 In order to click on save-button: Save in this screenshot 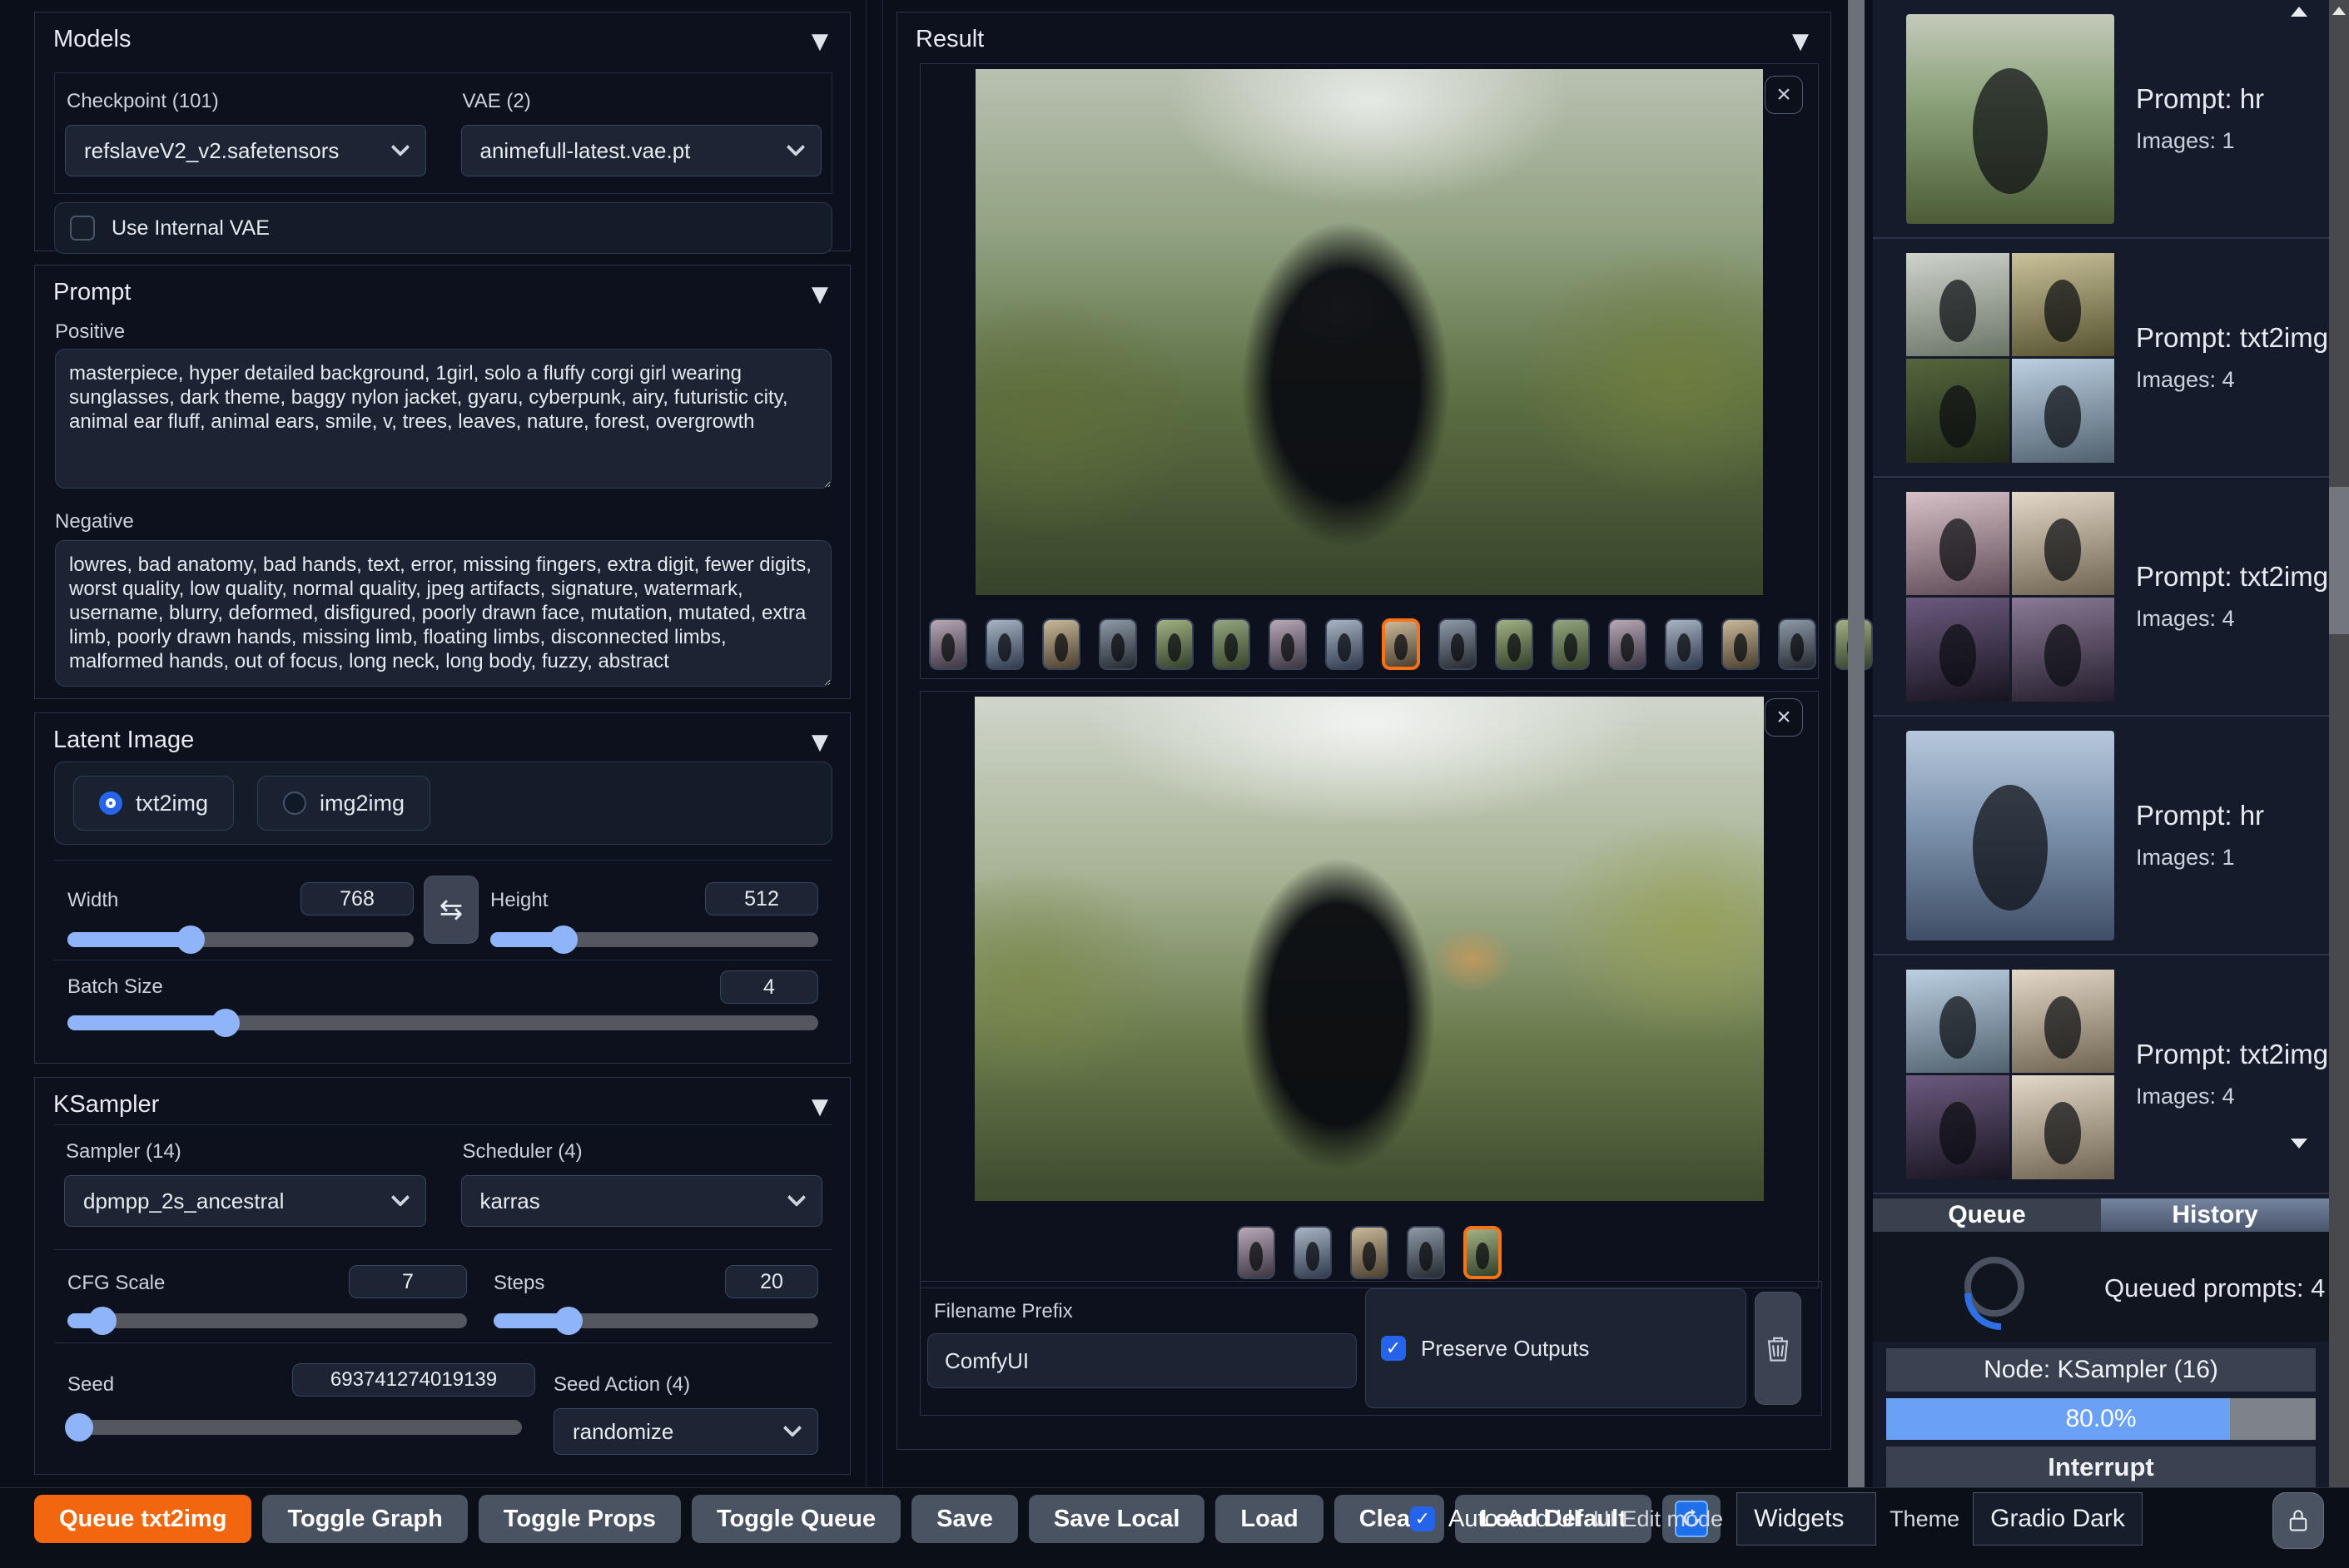, I will do `click(964, 1519)`.